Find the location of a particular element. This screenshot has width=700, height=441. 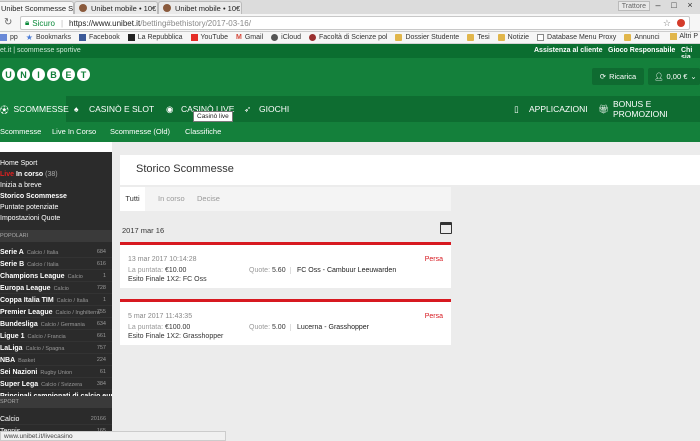

league-item: Bundesliga Calcio / Germania 634 is located at coordinates (56, 324).